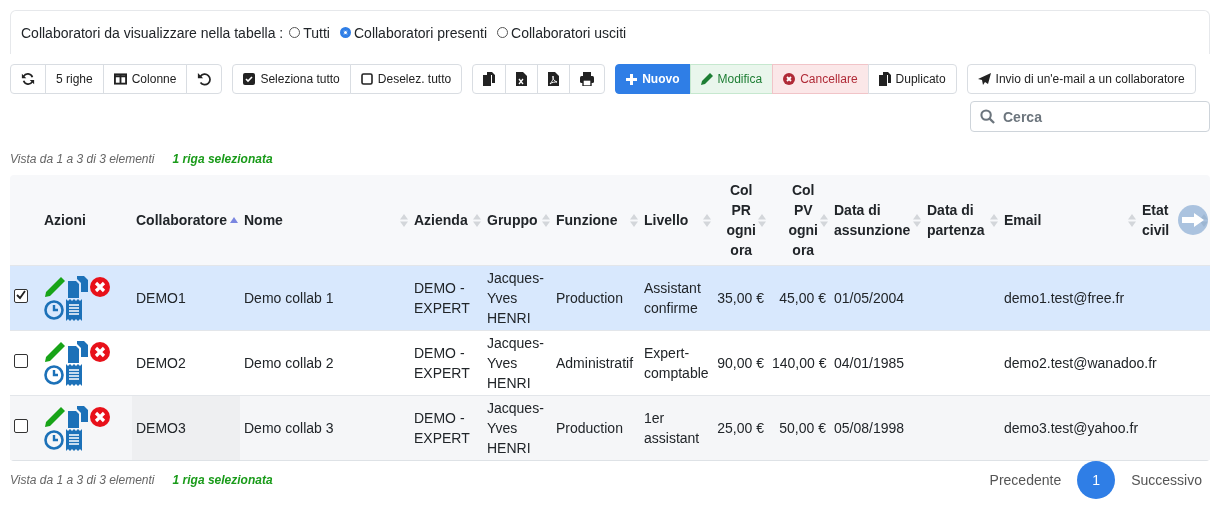 The image size is (1220, 521). I want to click on toolbar-button: Modifica, so click(731, 79).